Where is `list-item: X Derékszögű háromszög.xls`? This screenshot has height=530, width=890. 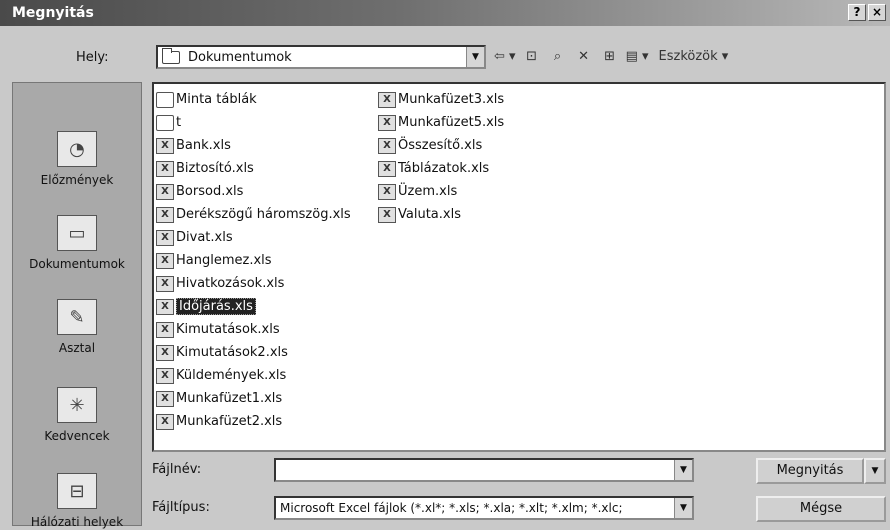
list-item: X Derékszögű háromszög.xls is located at coordinates (253, 214).